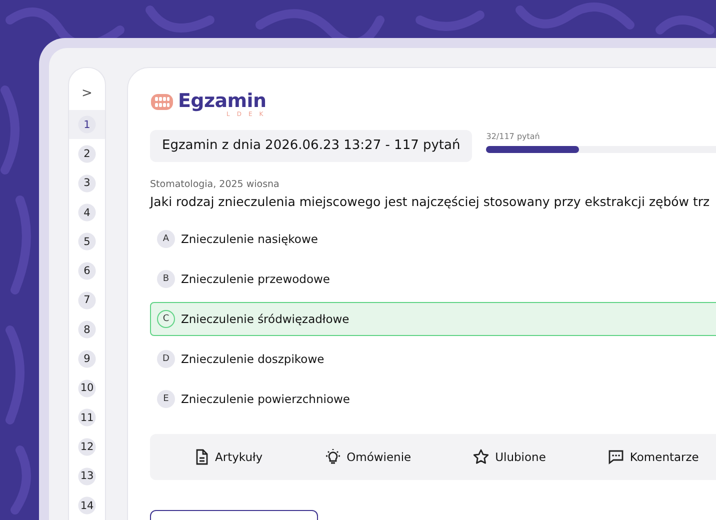 This screenshot has width=716, height=520. I want to click on question-source: Stomatologia, 2025 wiosna, so click(215, 184).